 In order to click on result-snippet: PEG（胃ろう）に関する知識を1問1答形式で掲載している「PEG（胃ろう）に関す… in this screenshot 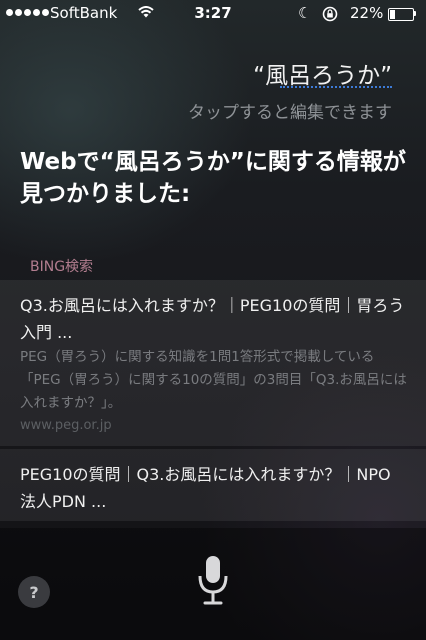, I will do `click(213, 380)`.